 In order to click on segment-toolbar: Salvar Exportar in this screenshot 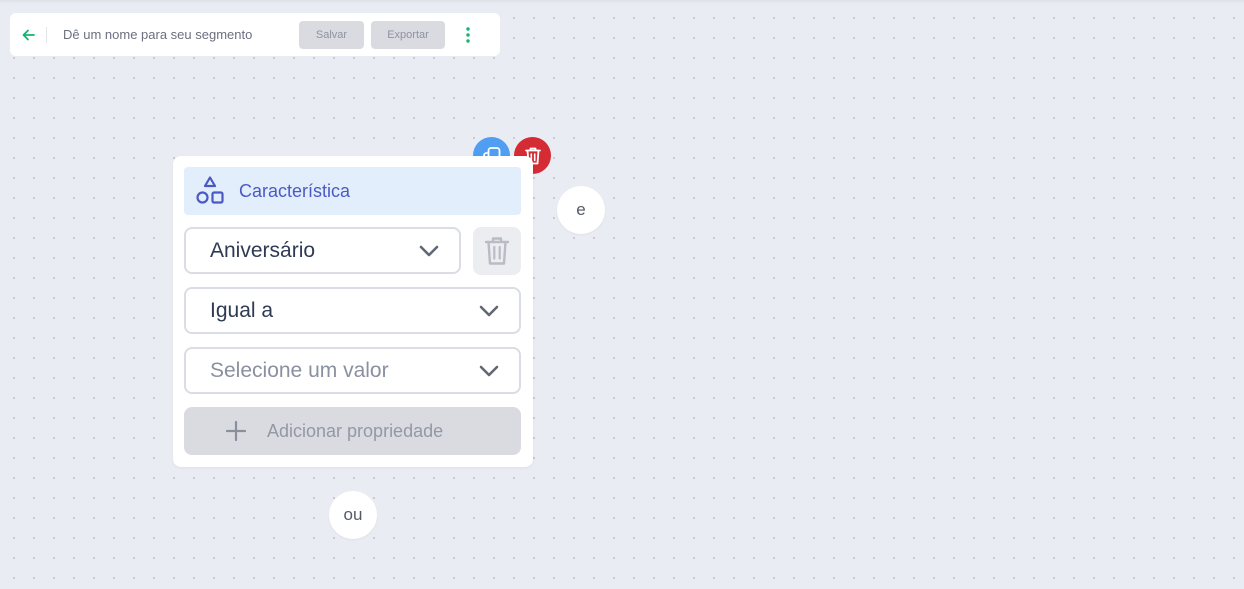, I will do `click(255, 34)`.